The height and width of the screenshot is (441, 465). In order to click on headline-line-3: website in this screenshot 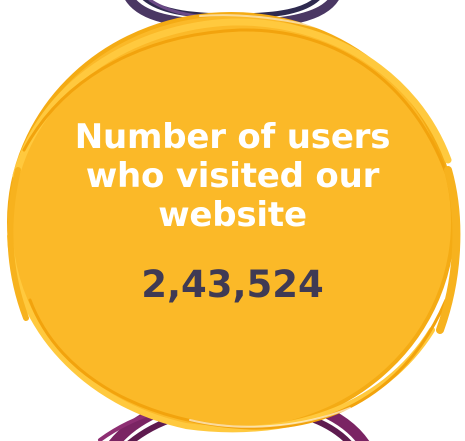, I will do `click(232, 215)`.